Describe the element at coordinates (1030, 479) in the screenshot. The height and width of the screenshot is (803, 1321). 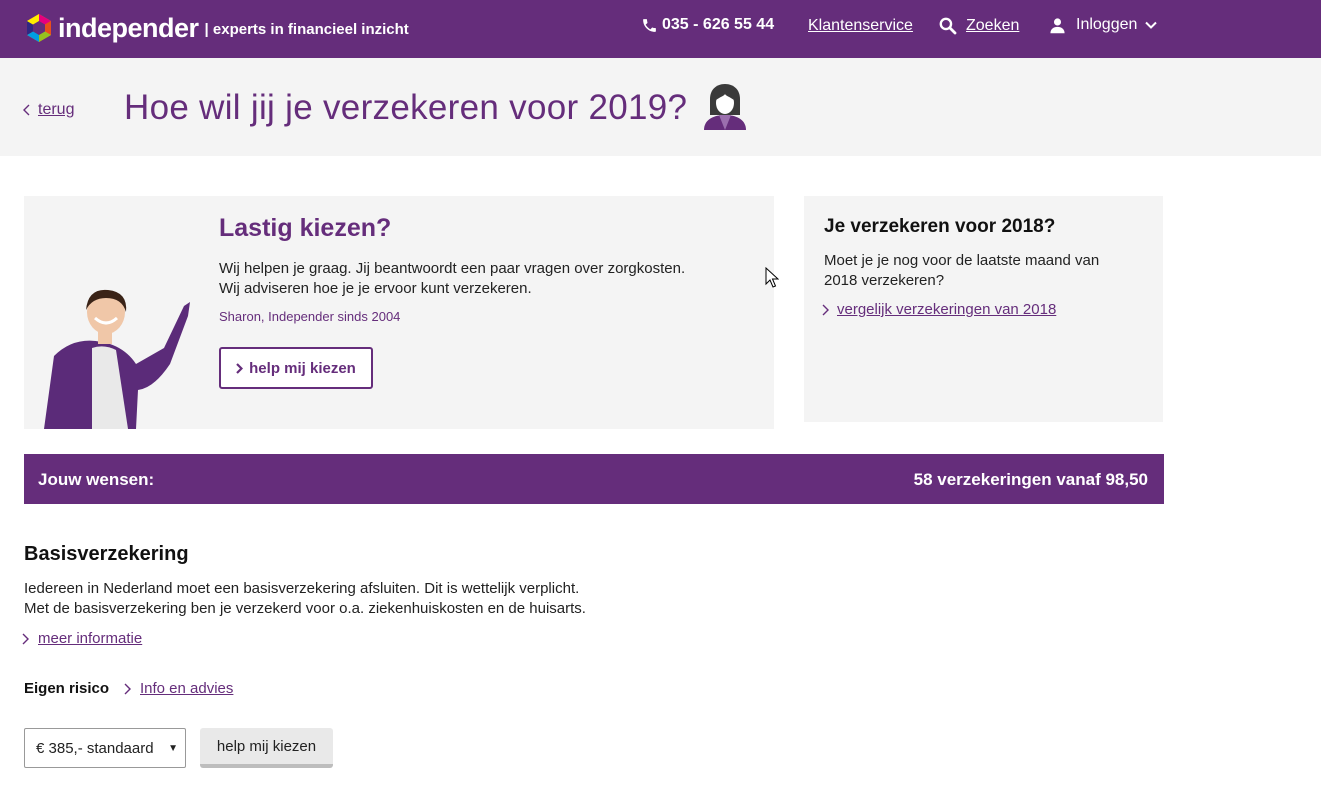
I see `results-count: 58 verzekeringen vanaf 98,50` at that location.